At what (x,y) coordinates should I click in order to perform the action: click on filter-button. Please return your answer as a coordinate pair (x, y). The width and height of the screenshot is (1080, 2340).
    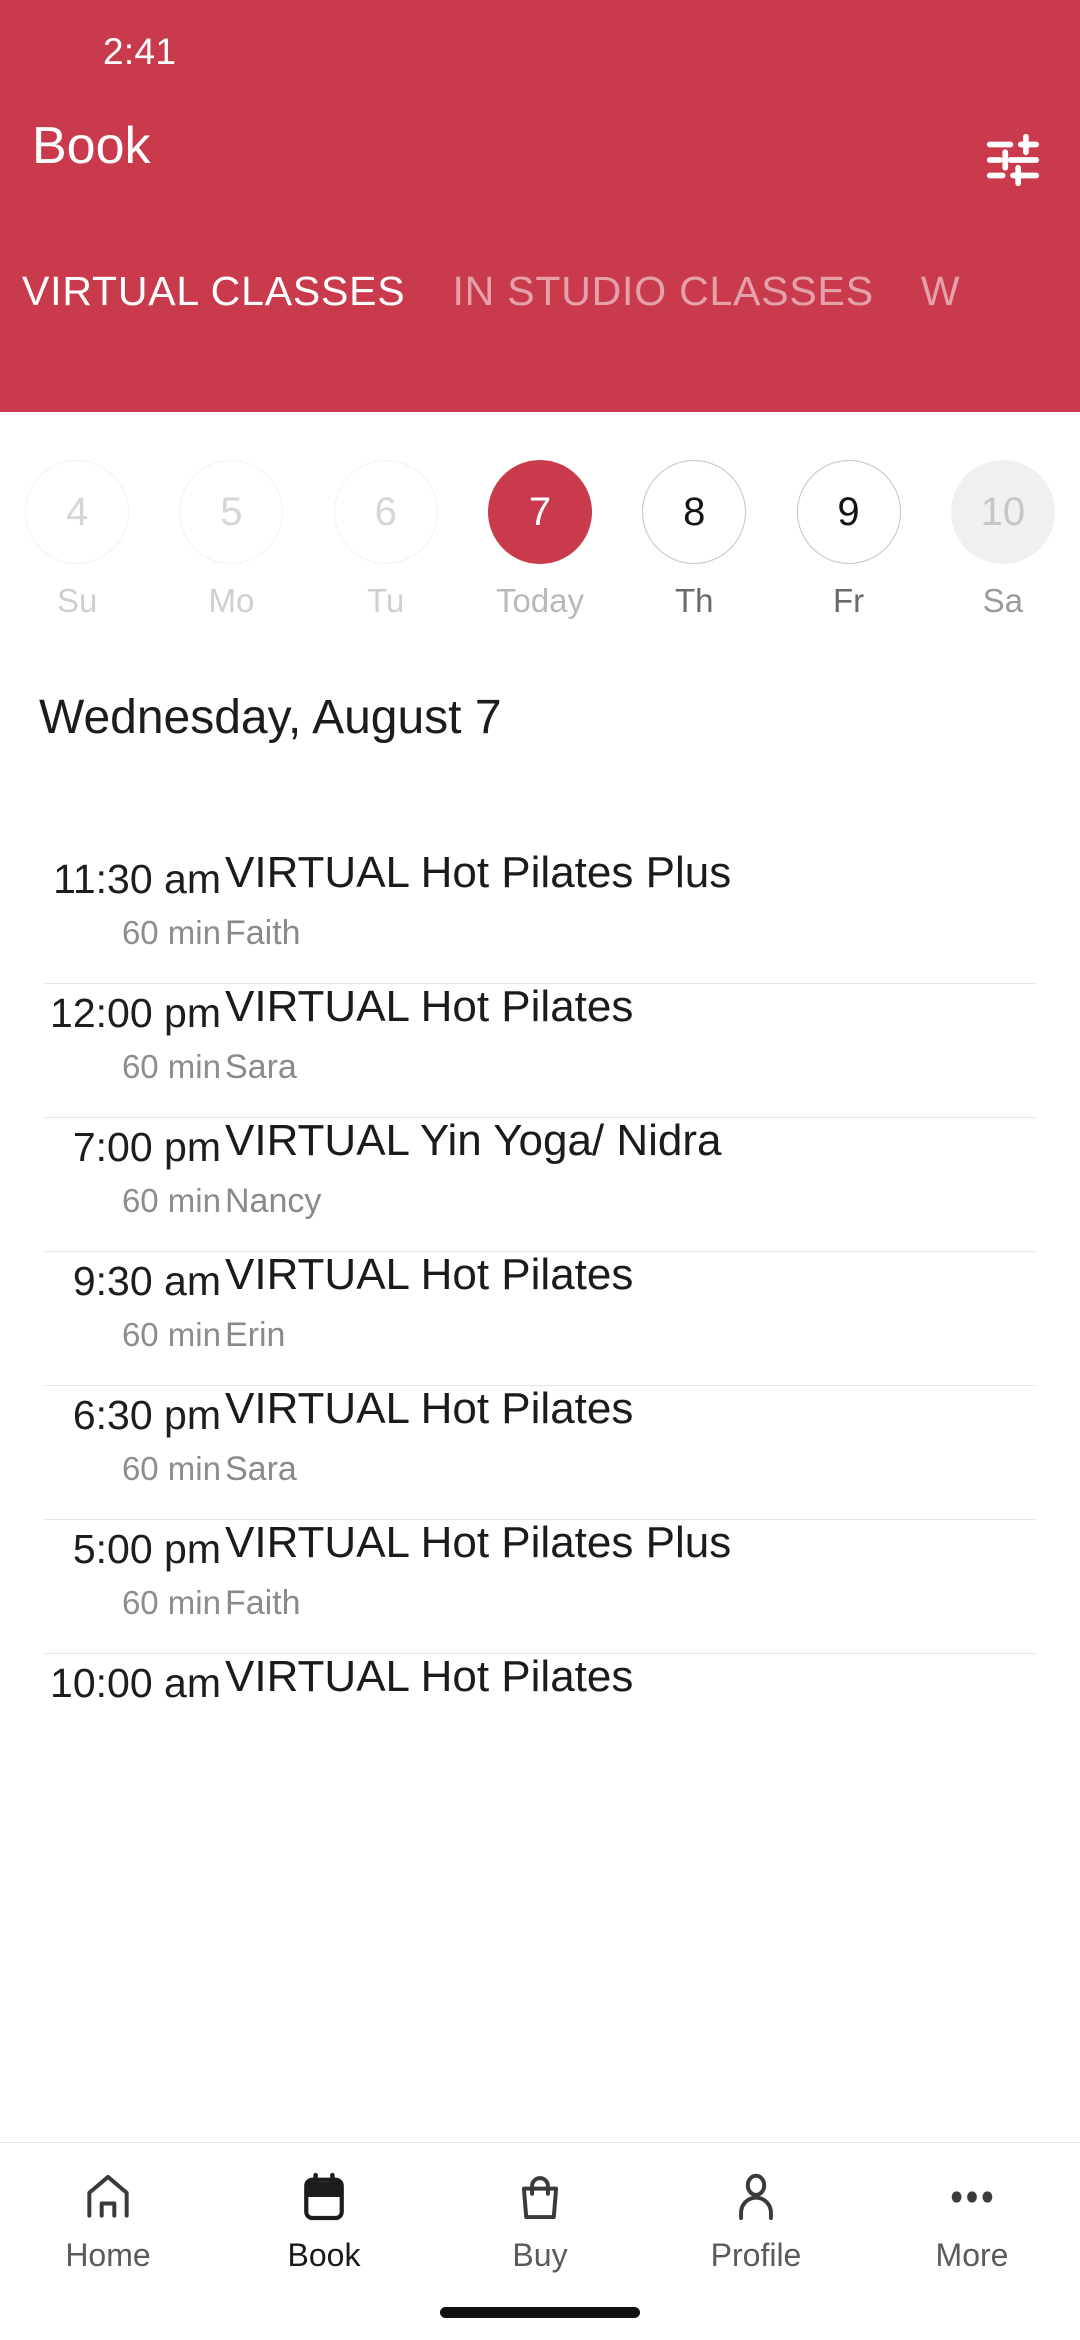
    Looking at the image, I should click on (1013, 160).